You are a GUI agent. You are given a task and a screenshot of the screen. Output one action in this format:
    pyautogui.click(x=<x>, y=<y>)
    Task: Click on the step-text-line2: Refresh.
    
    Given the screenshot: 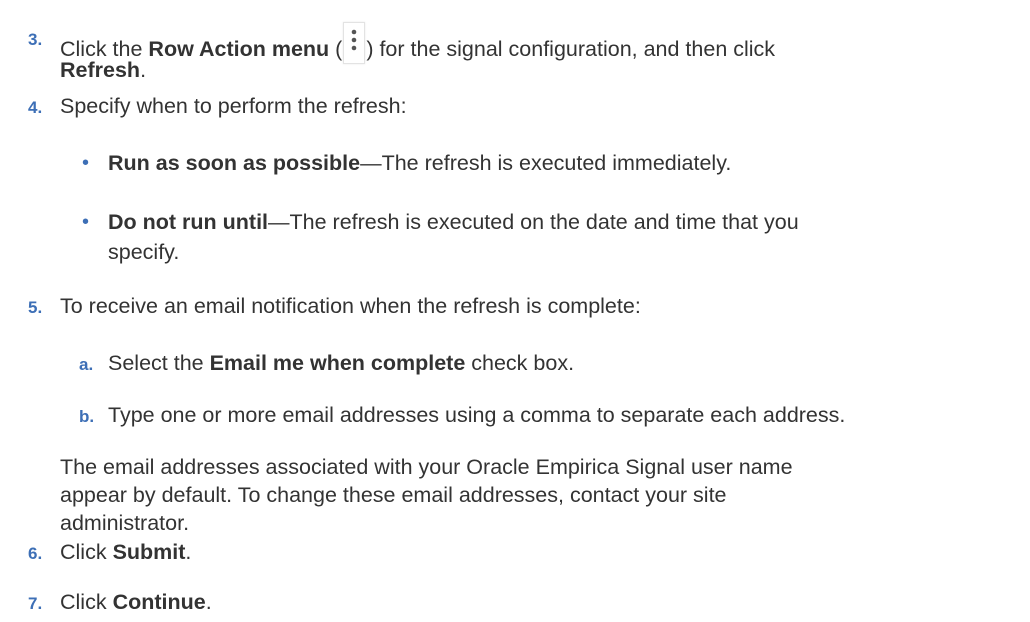 What is the action you would take?
    pyautogui.click(x=103, y=70)
    